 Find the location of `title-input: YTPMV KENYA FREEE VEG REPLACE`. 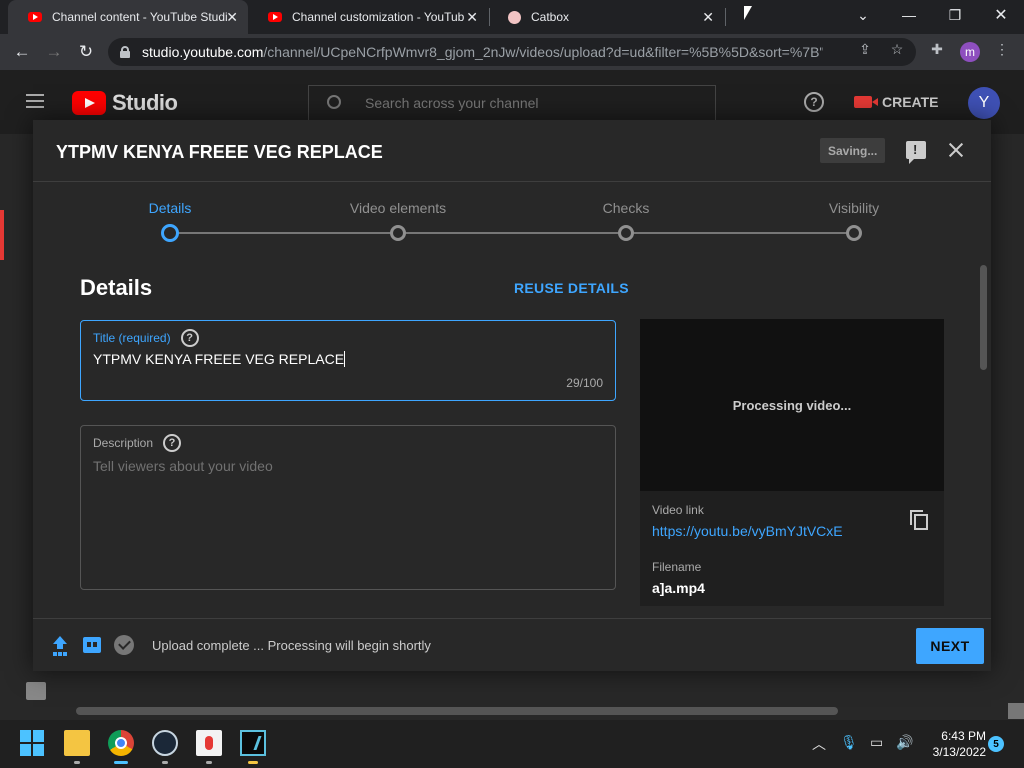

title-input: YTPMV KENYA FREEE VEG REPLACE is located at coordinates (343, 359).